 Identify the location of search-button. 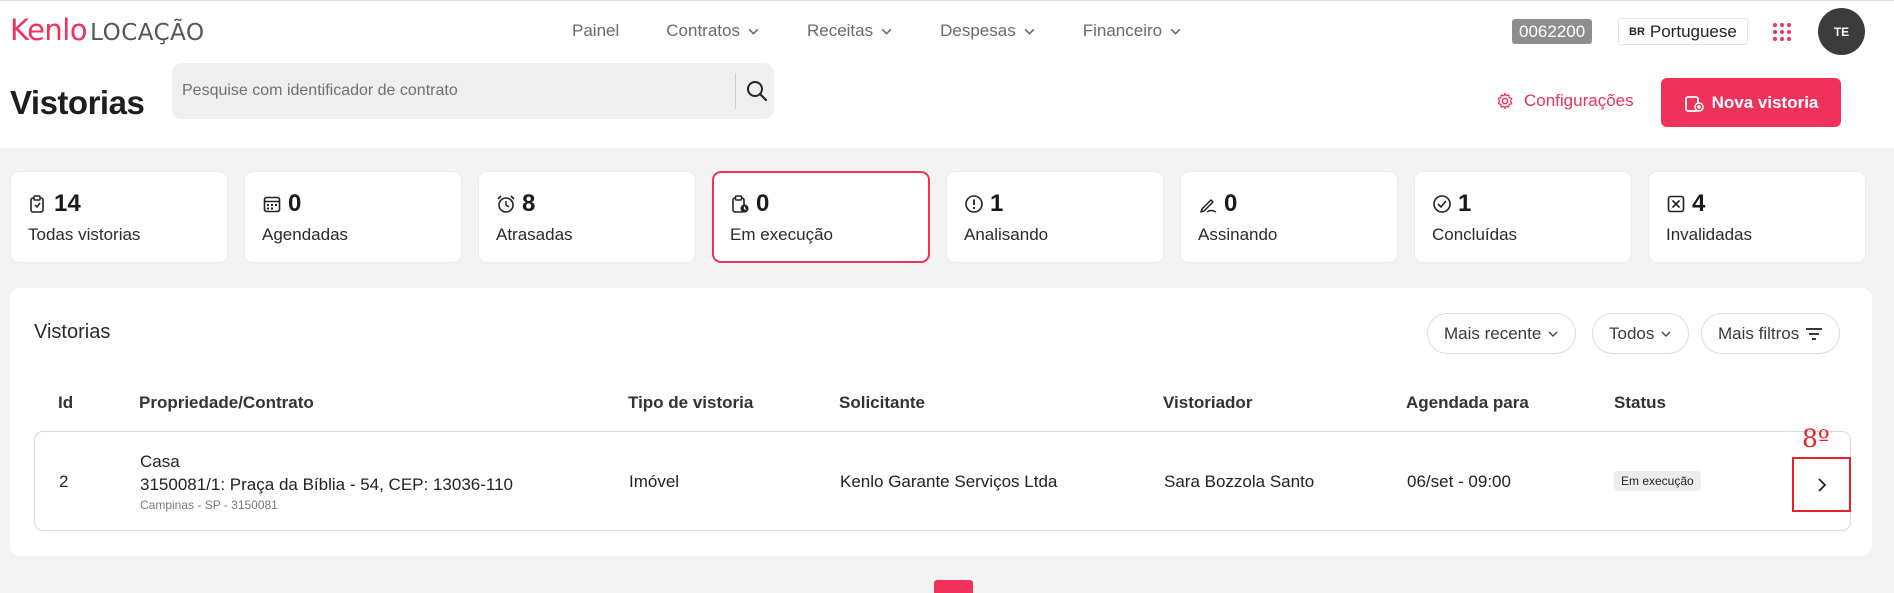
(757, 91).